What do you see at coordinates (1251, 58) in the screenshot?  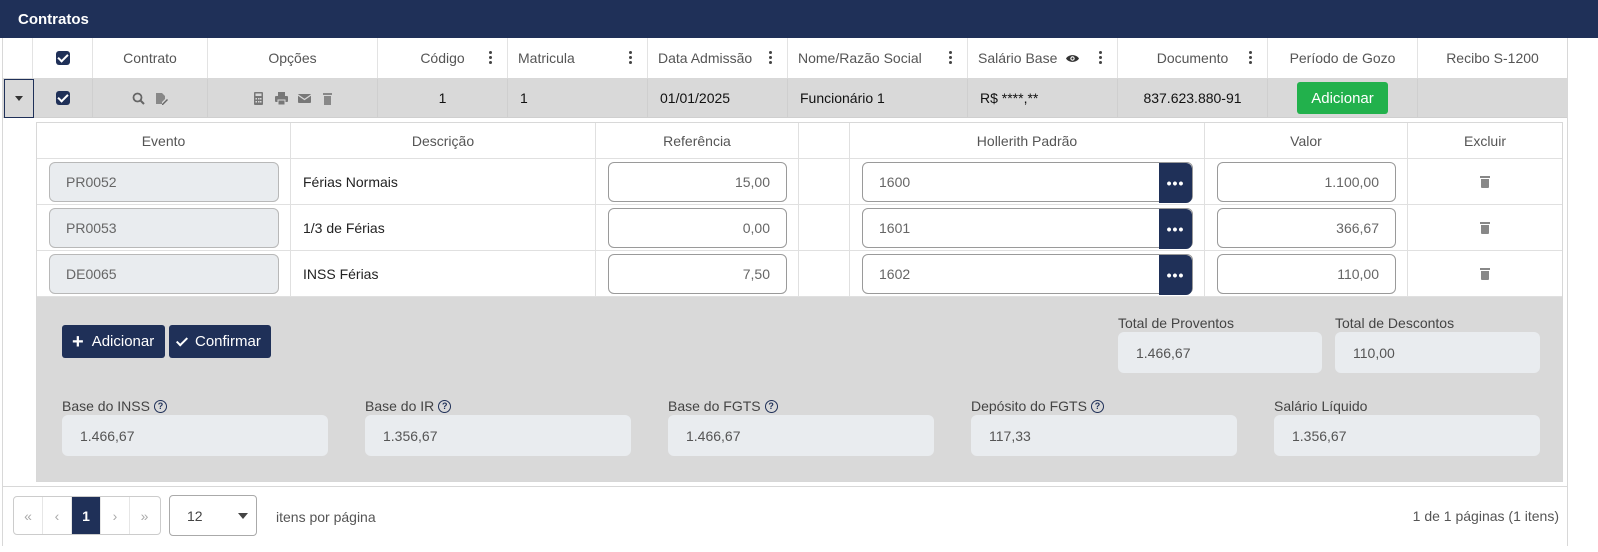 I see `documento-column-menu-icon` at bounding box center [1251, 58].